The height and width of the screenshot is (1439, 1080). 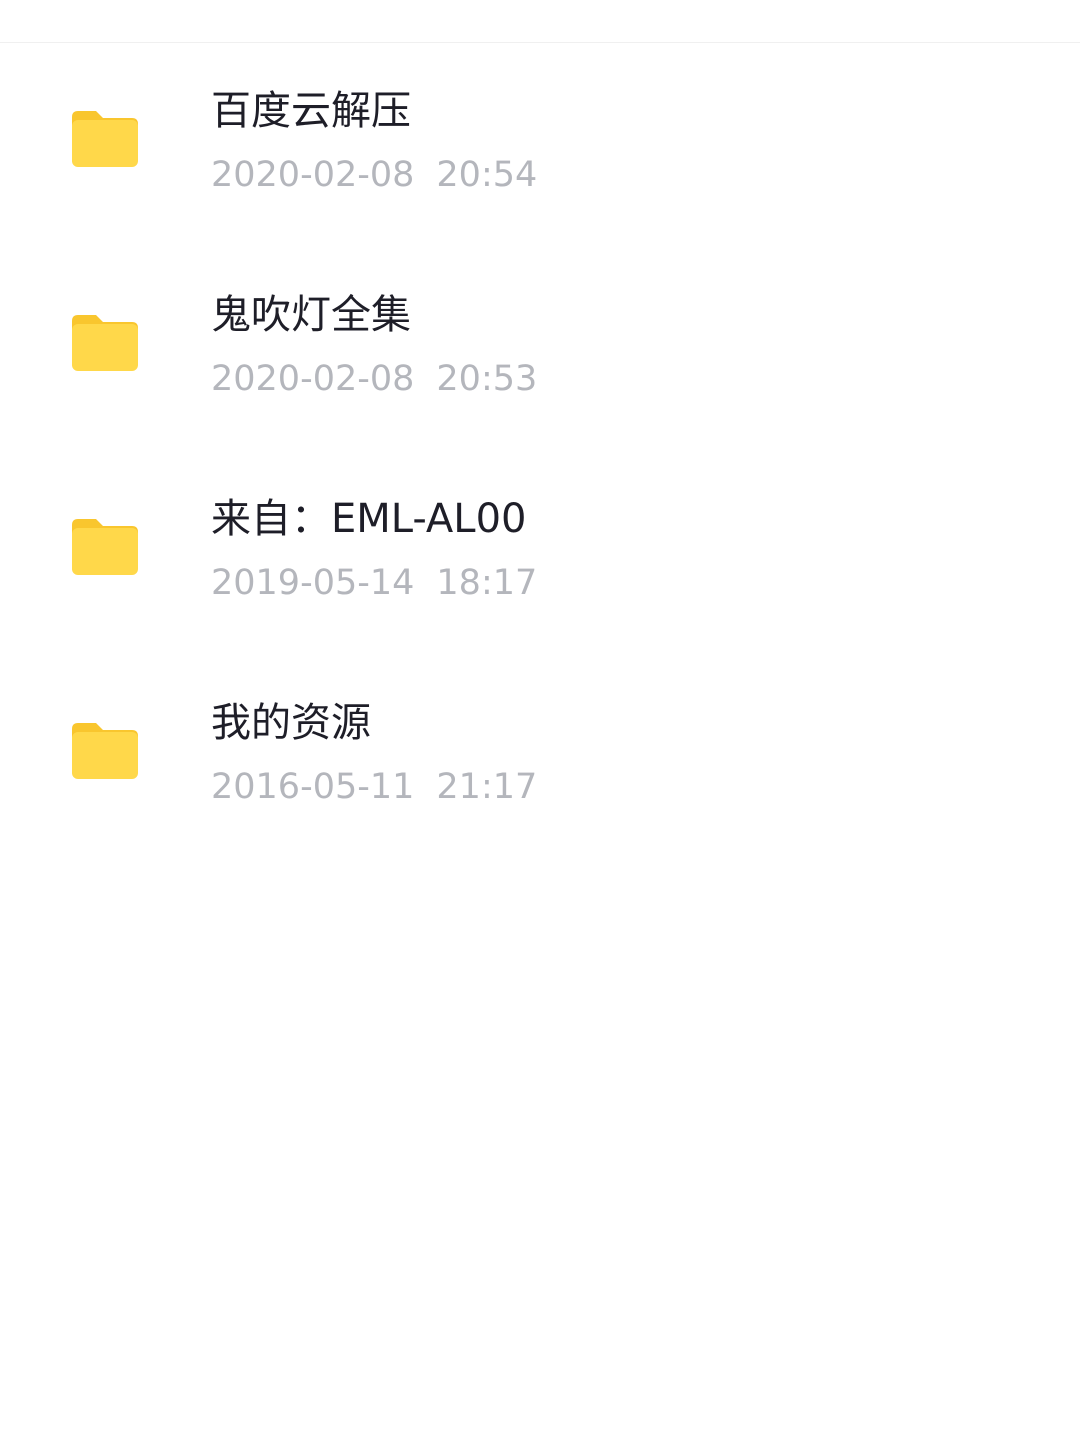 What do you see at coordinates (540, 42) in the screenshot?
I see `top-divider` at bounding box center [540, 42].